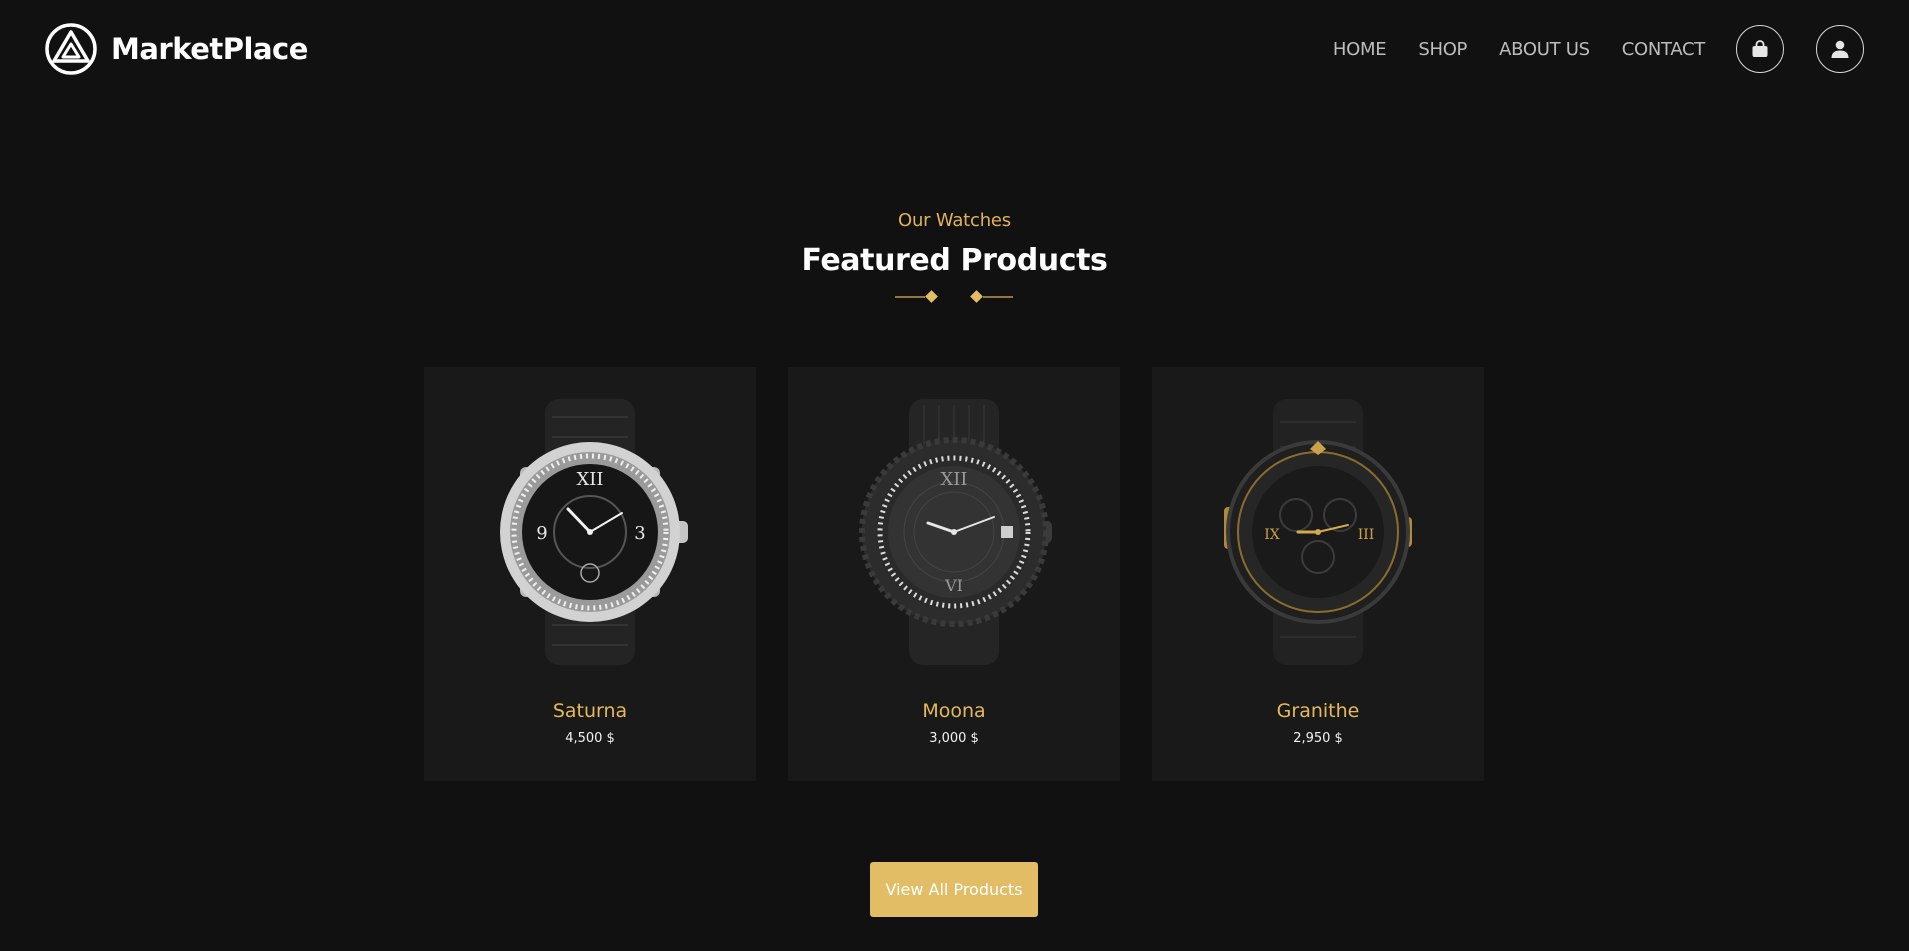  What do you see at coordinates (541, 533) in the screenshot?
I see `svg-text: 9` at bounding box center [541, 533].